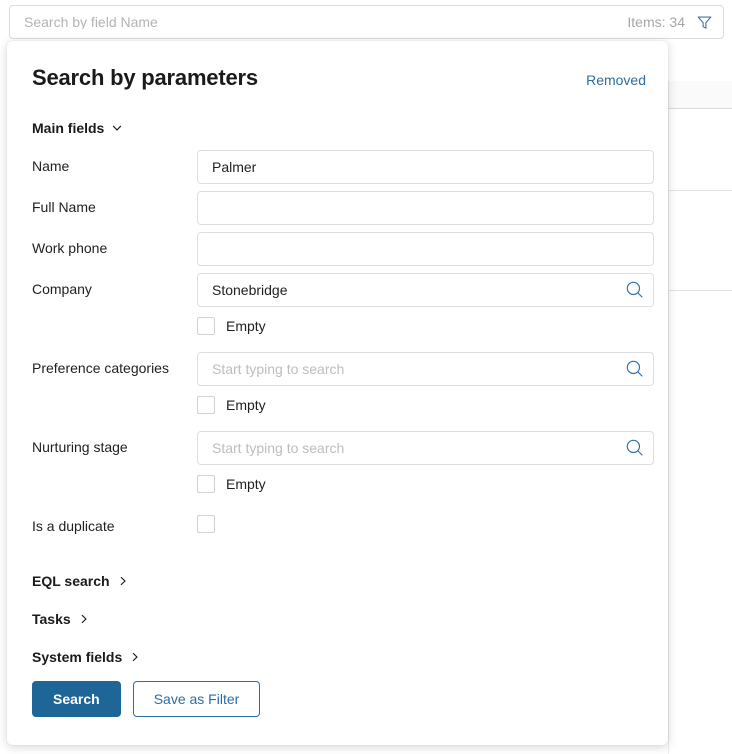 This screenshot has height=754, width=732. I want to click on field-row-nurturing-stage: Nurturing stage, so click(337, 447).